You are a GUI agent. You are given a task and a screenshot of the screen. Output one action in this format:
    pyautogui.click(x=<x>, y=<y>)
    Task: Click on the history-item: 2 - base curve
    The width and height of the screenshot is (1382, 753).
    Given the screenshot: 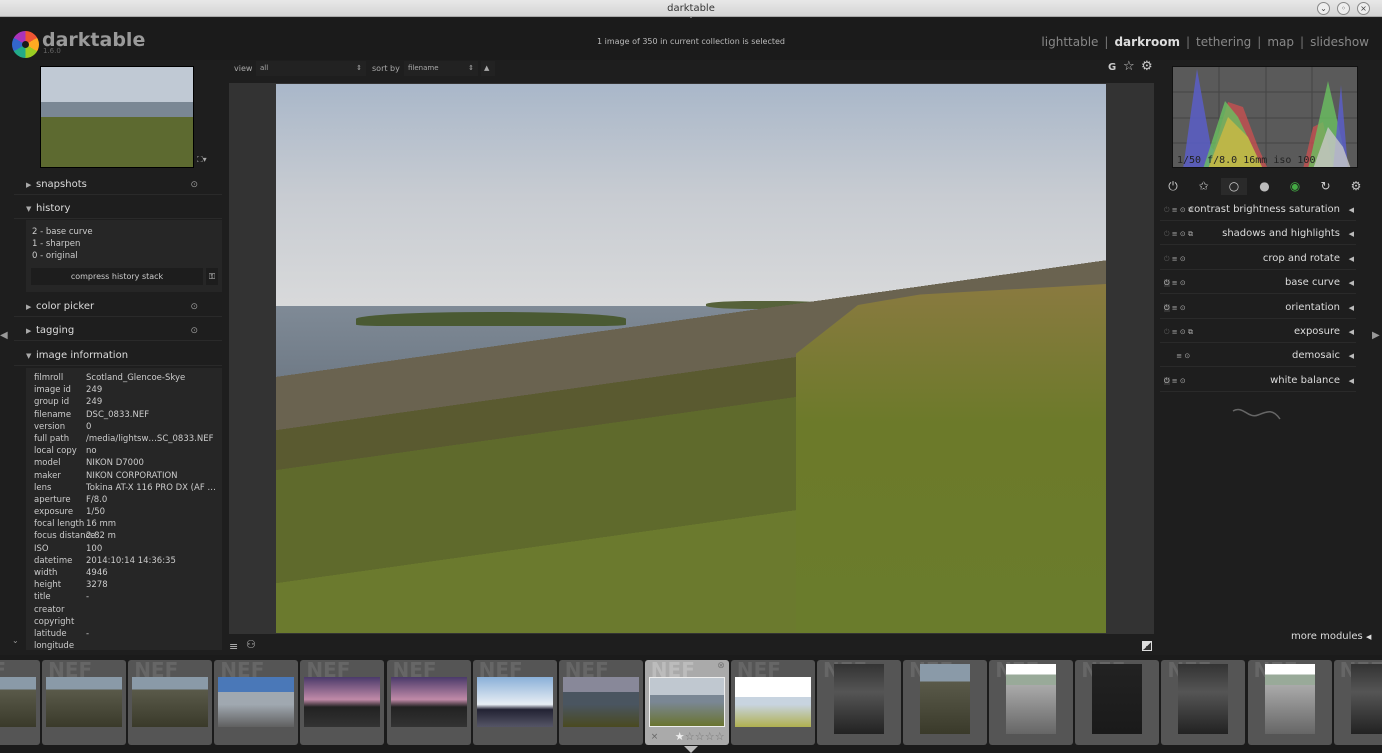 What is the action you would take?
    pyautogui.click(x=124, y=232)
    